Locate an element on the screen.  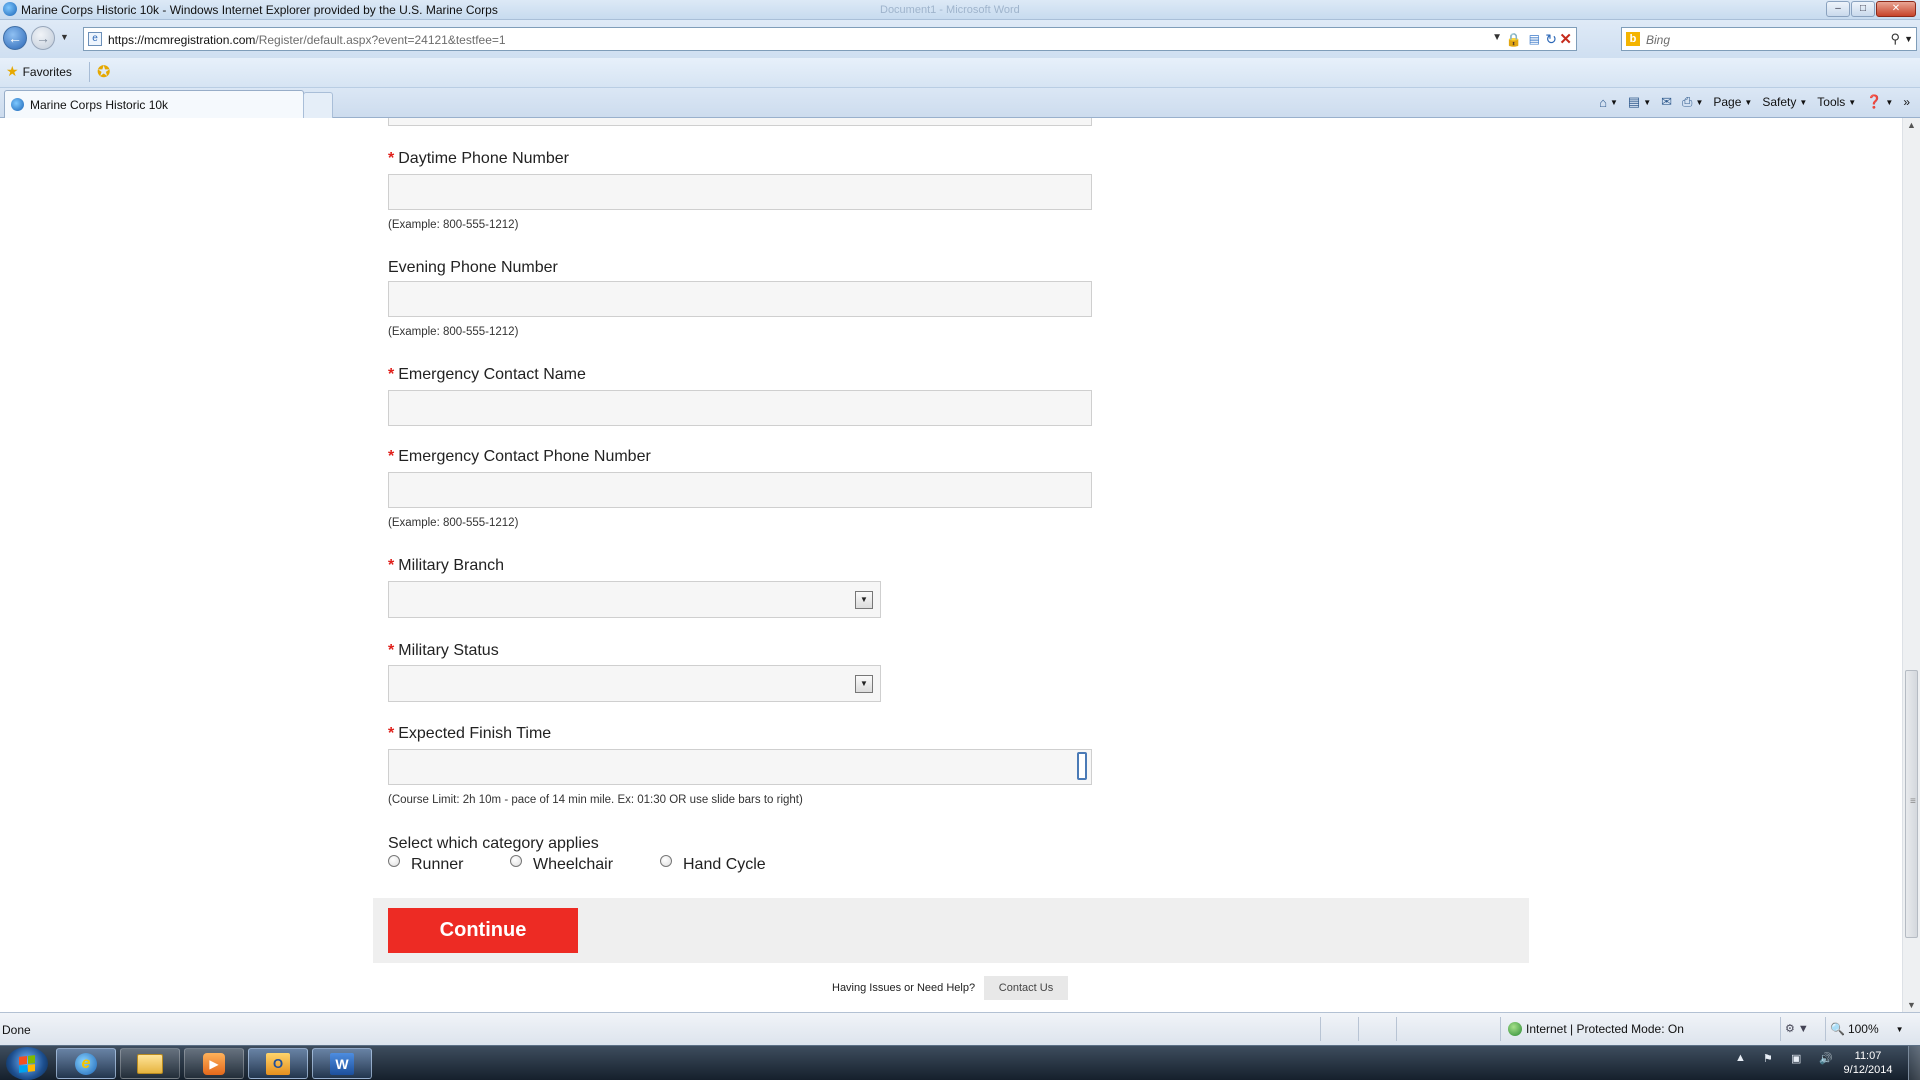
military-status-select: ▼ is located at coordinates (634, 683).